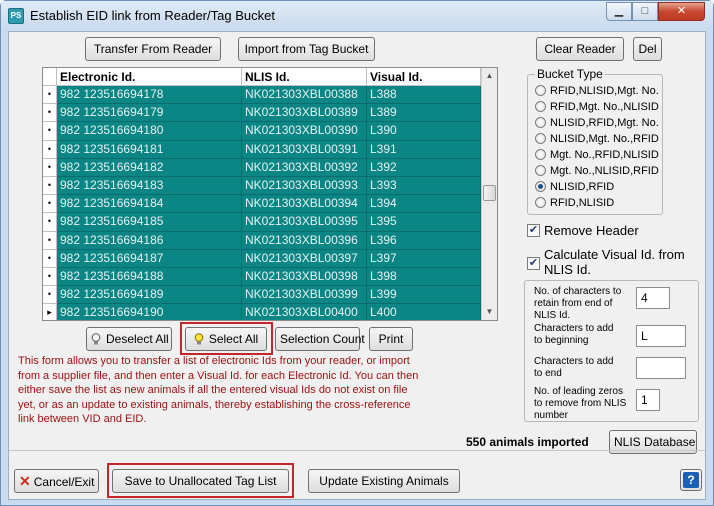  Describe the element at coordinates (304, 258) in the screenshot. I see `cell-nlis-id: NK021303XBL00397` at that location.